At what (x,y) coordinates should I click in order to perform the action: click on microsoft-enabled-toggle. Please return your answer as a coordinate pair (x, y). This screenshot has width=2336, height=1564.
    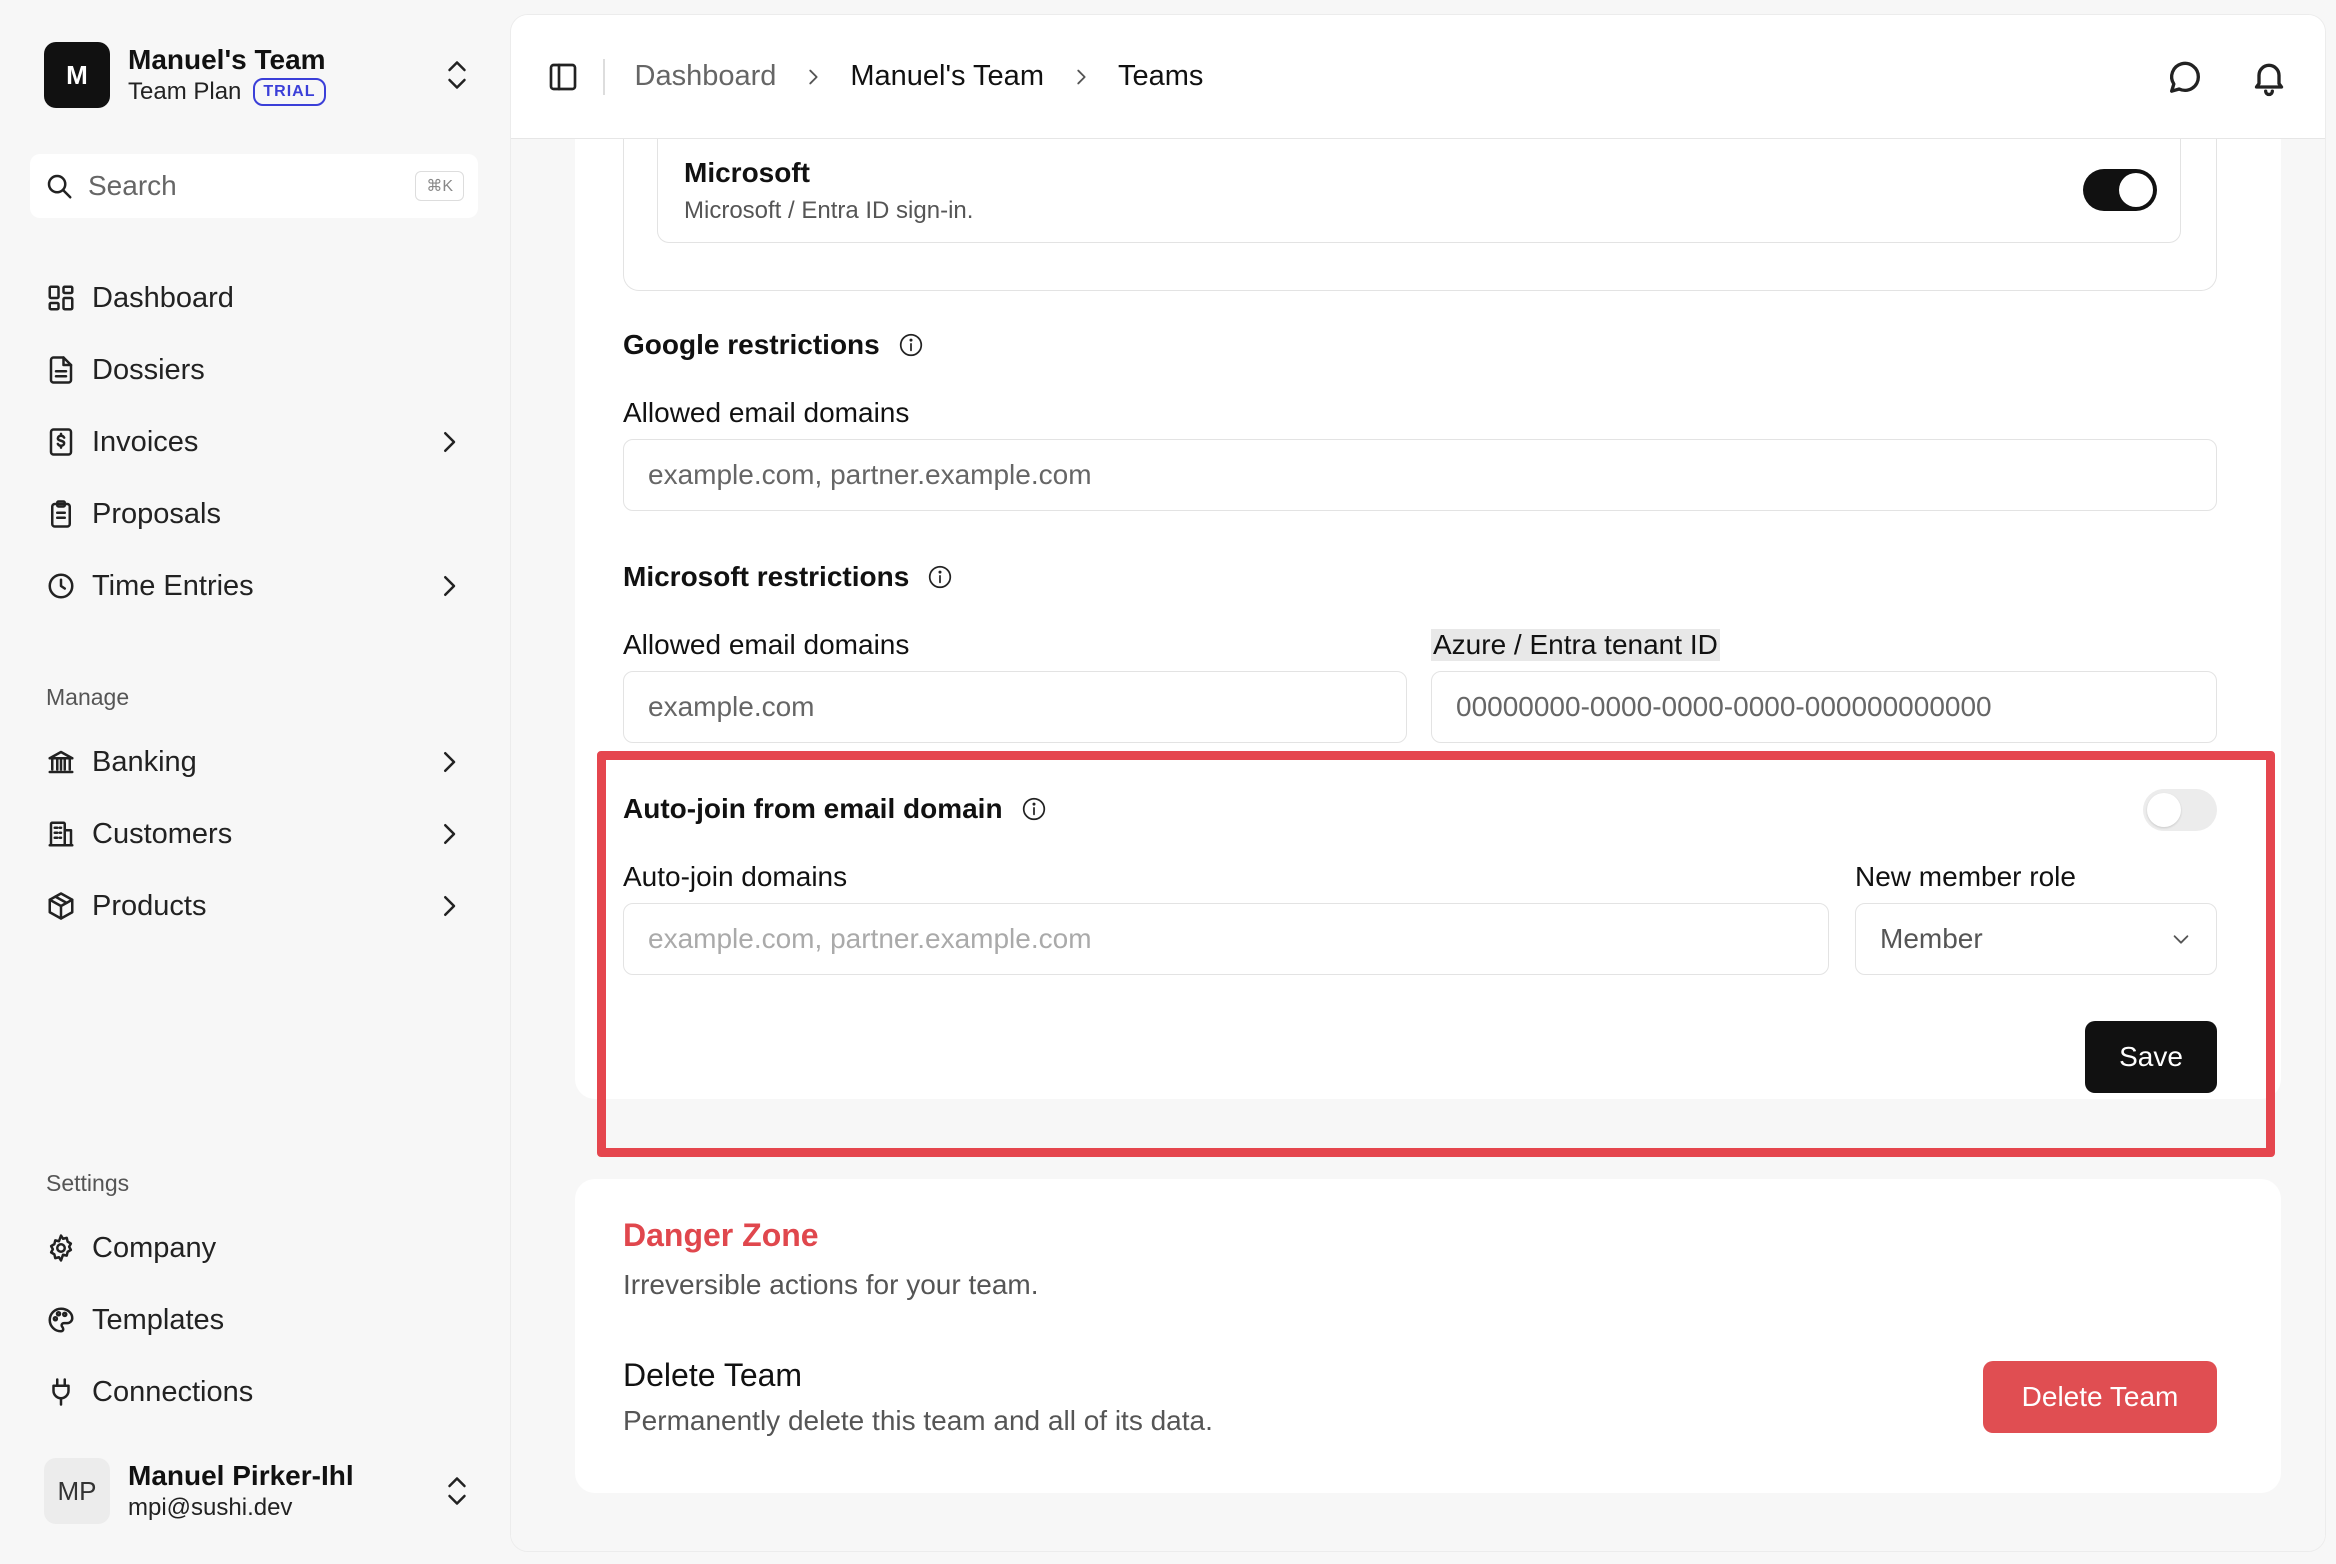
    Looking at the image, I should click on (2120, 190).